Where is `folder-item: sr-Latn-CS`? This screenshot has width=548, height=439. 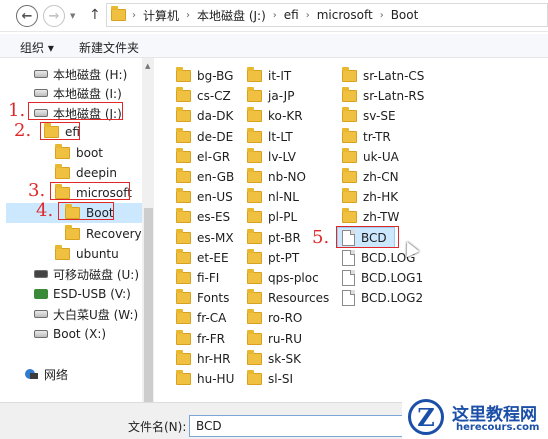
folder-item: sr-Latn-CS is located at coordinates (383, 76).